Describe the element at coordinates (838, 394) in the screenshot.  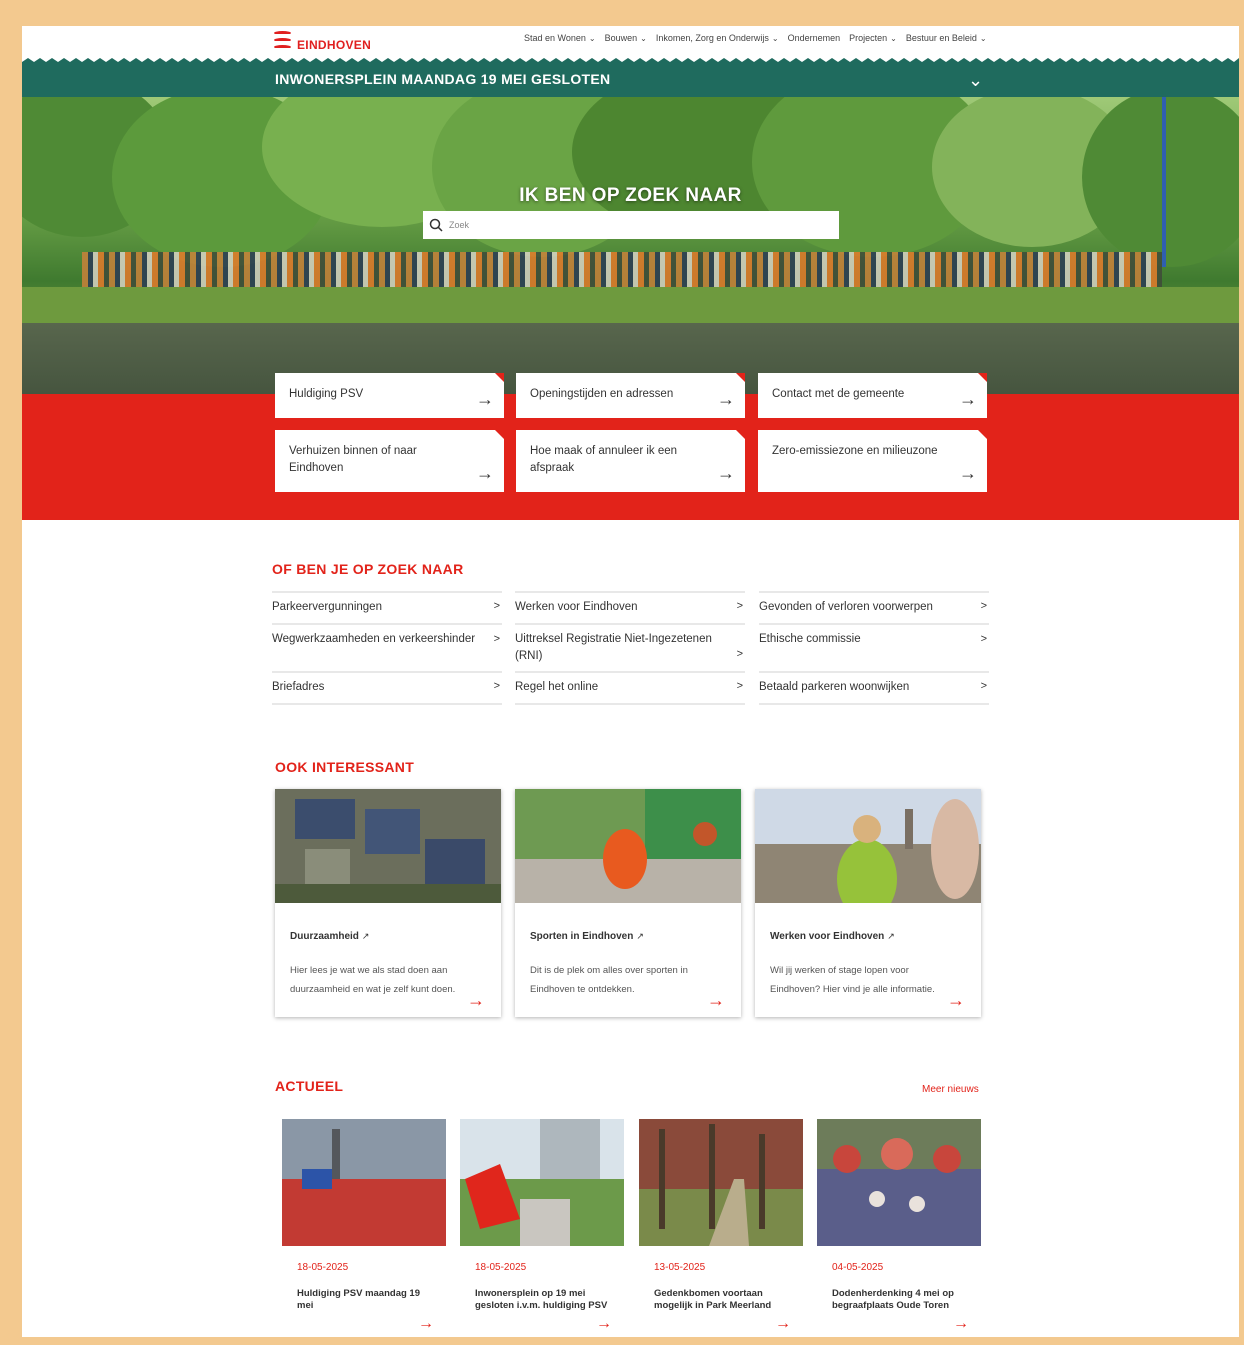
I see `quick-link-label: Contact met de gemeente` at that location.